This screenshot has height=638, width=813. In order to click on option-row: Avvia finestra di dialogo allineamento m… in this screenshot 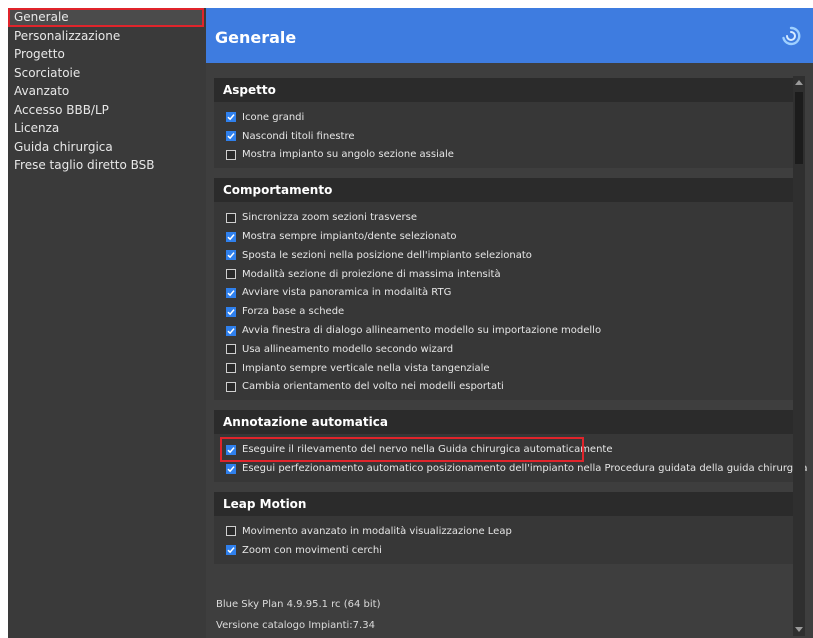, I will do `click(510, 330)`.